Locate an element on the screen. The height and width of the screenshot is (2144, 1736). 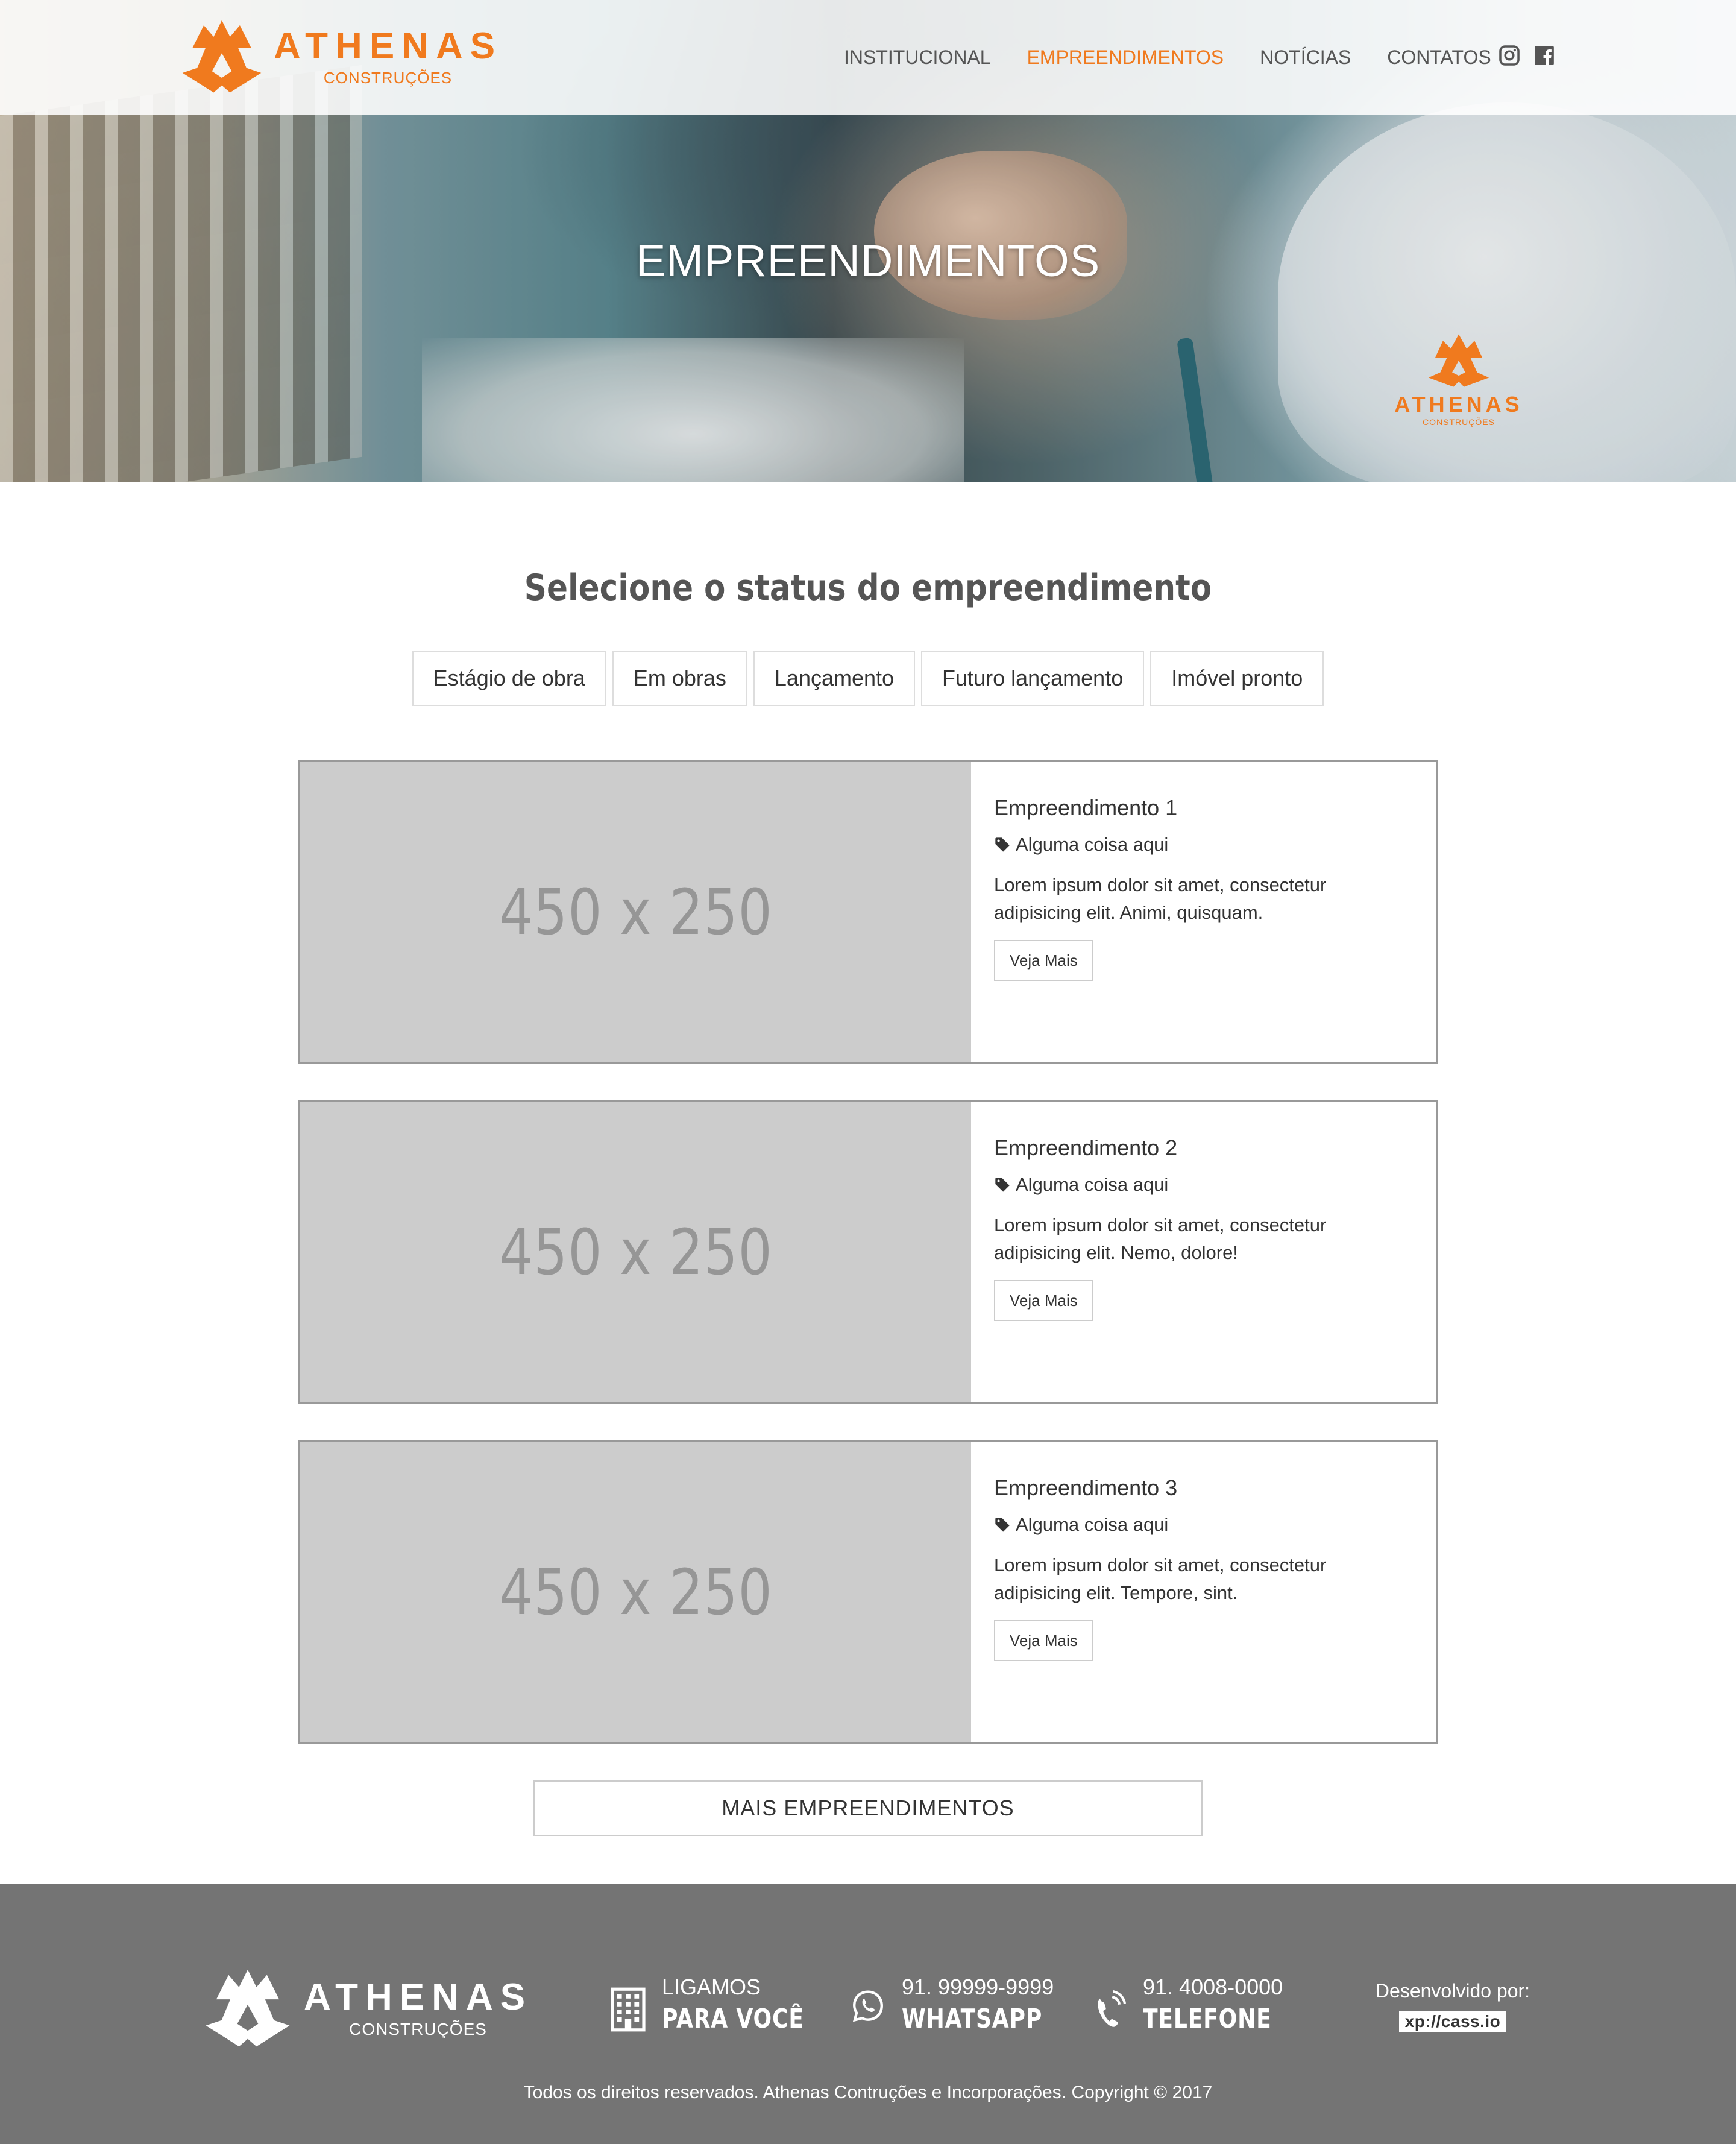
nav-item-empreendimentos: EMPREENDIMENTOS is located at coordinates (1125, 57).